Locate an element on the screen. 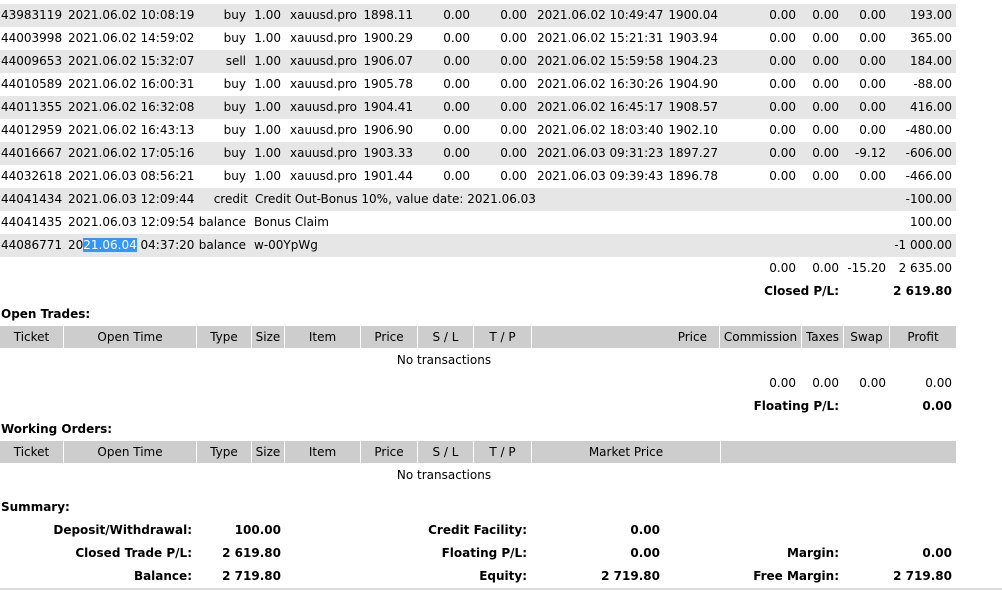 This screenshot has height=590, width=1002. profit-cell: -1 000.00 is located at coordinates (923, 245).